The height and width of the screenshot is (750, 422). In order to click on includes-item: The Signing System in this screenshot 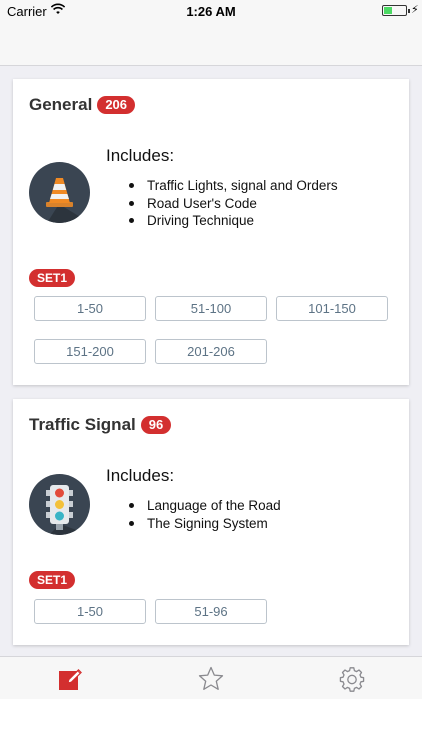, I will do `click(205, 524)`.